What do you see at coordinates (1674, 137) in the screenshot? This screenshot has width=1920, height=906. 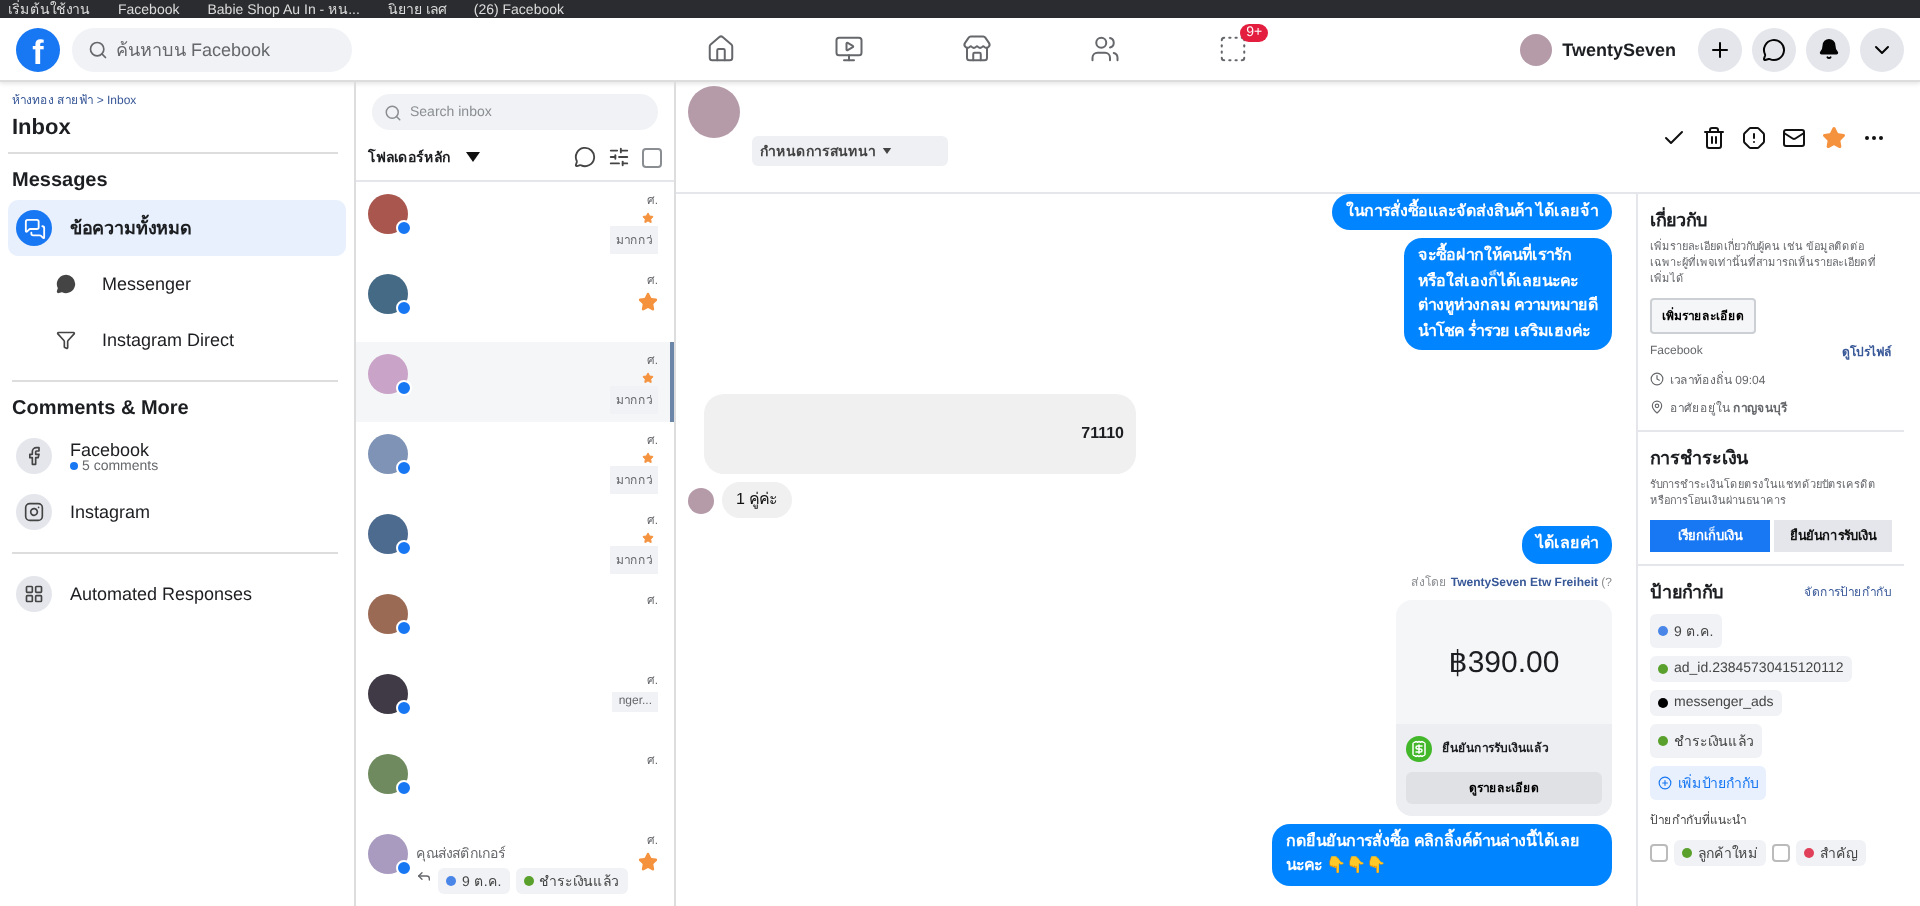 I see `check-icon` at bounding box center [1674, 137].